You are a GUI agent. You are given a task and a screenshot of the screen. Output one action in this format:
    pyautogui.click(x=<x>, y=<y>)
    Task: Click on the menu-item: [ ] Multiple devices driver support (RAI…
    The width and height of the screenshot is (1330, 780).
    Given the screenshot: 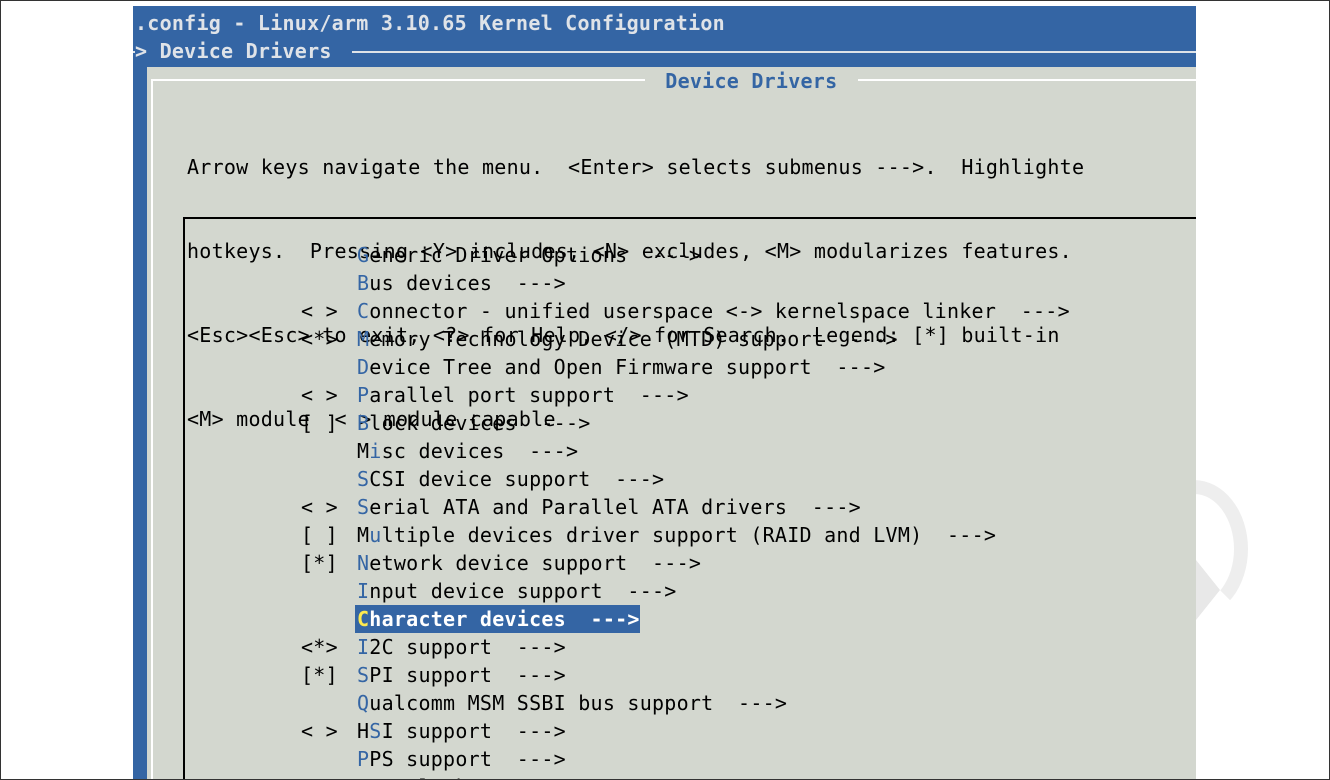 What is the action you would take?
    pyautogui.click(x=685, y=535)
    